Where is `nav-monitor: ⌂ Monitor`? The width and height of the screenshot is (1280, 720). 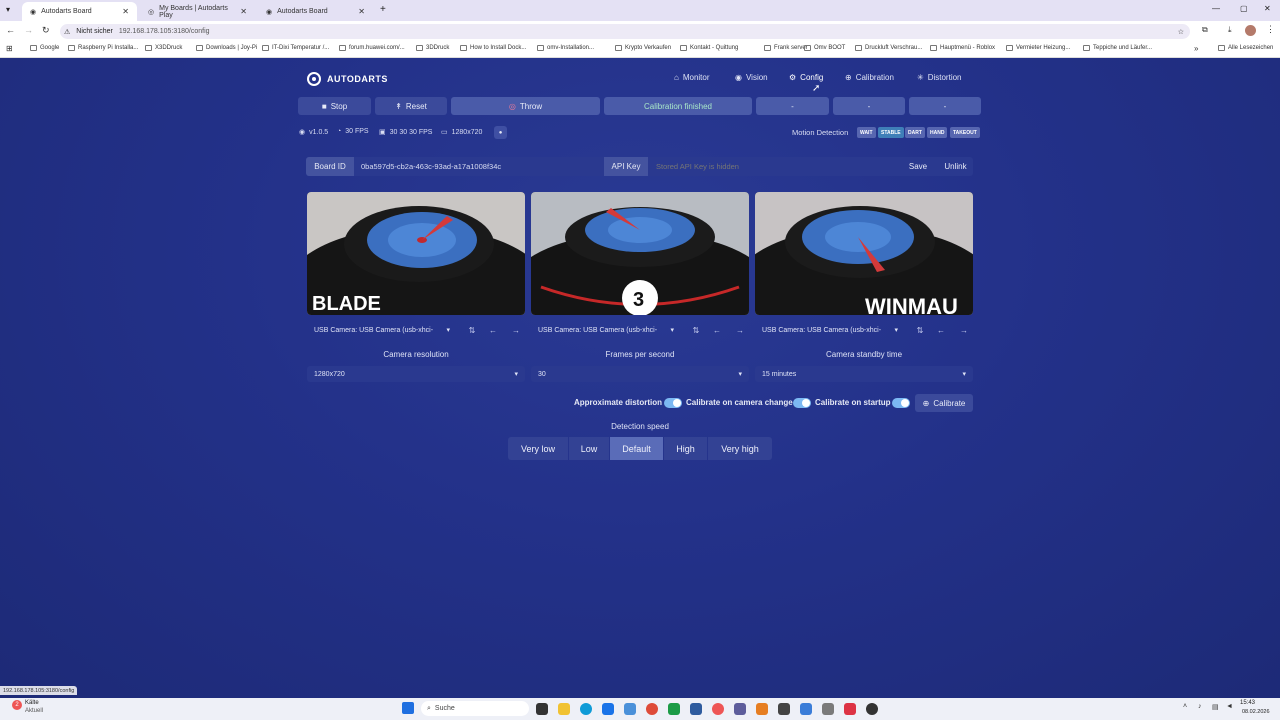 nav-monitor: ⌂ Monitor is located at coordinates (692, 77).